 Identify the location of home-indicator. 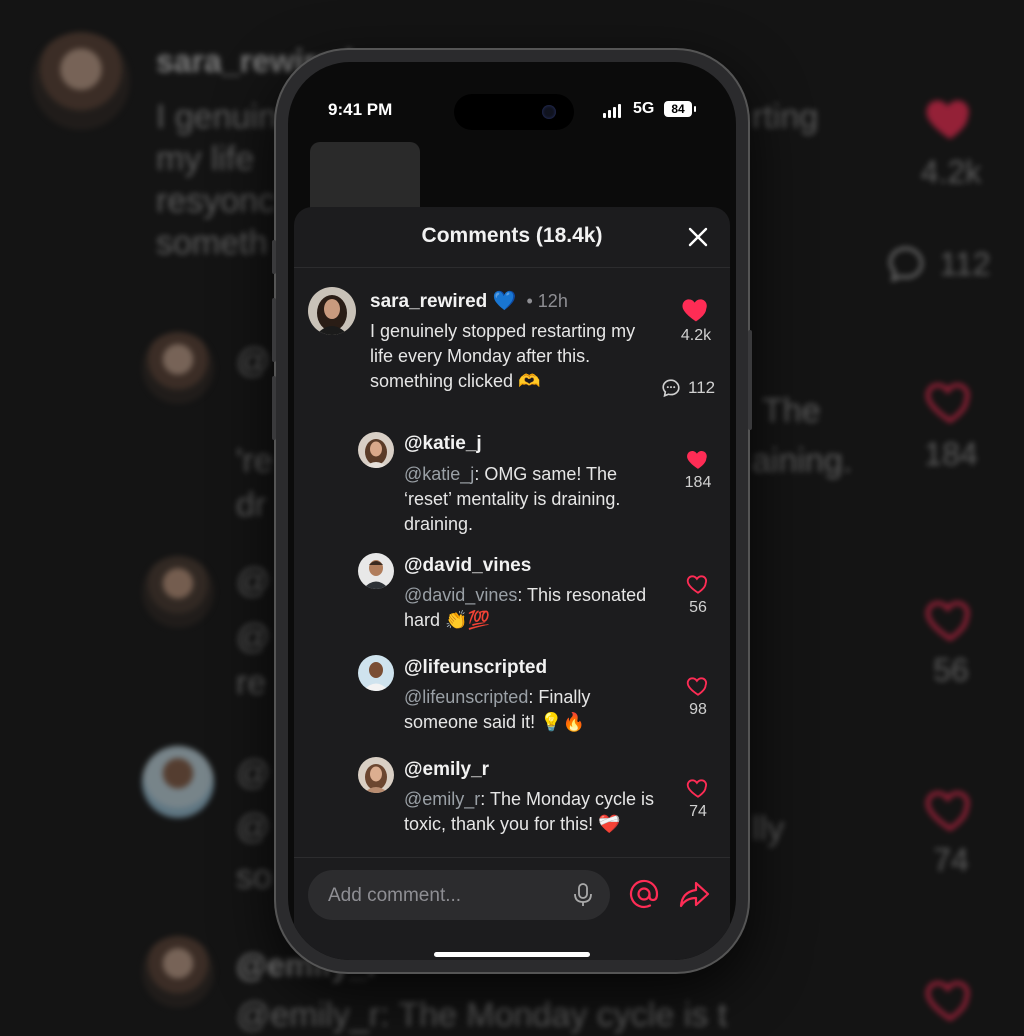
(512, 954).